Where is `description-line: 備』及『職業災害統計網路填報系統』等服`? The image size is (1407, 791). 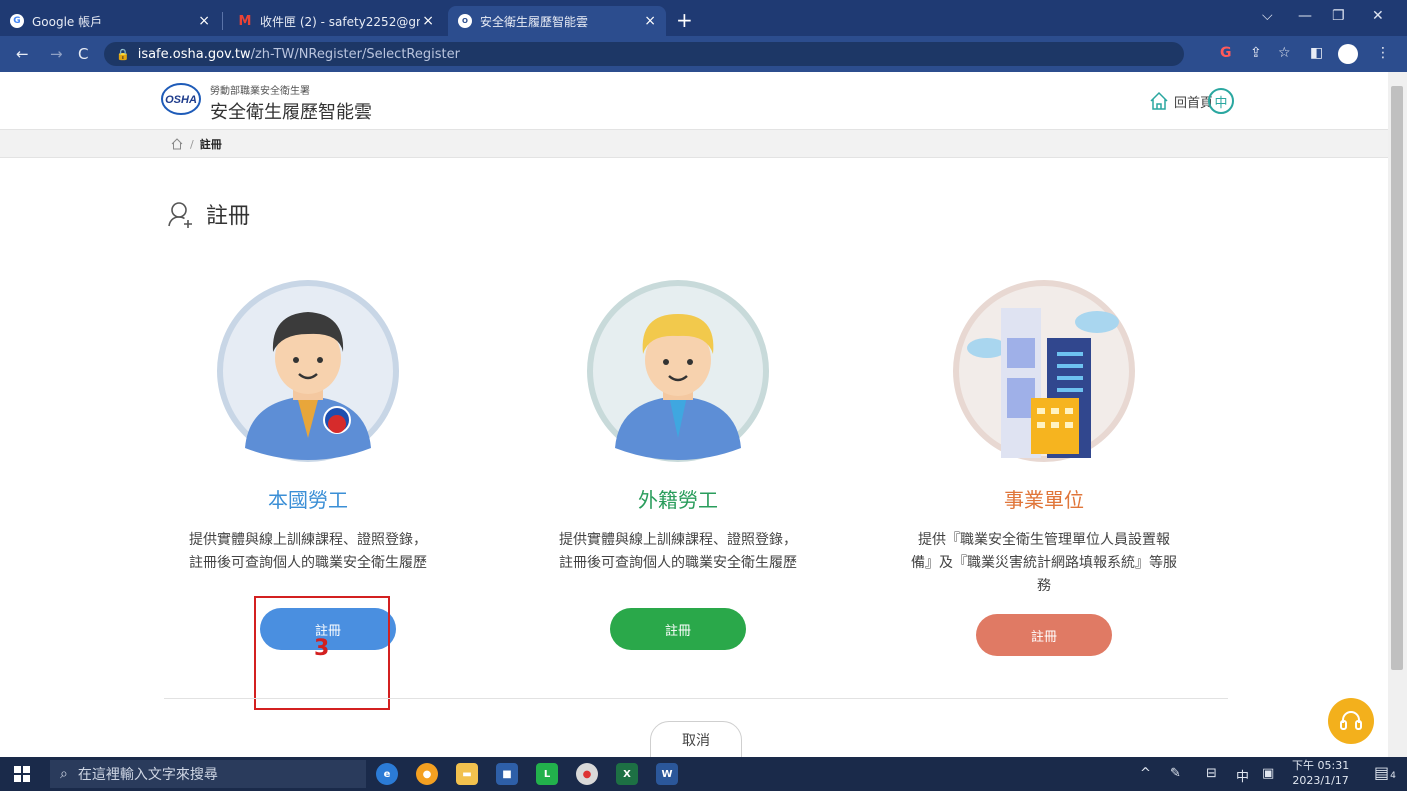
description-line: 備』及『職業災害統計網路填報系統』等服 is located at coordinates (1044, 563).